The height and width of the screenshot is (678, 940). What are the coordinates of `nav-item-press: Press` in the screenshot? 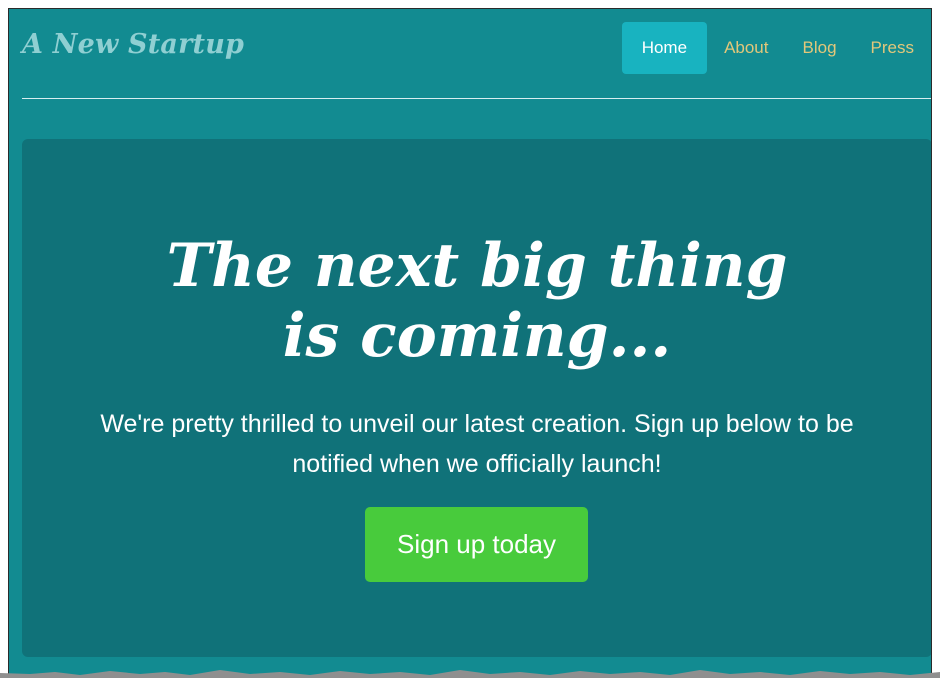 It's located at (892, 48).